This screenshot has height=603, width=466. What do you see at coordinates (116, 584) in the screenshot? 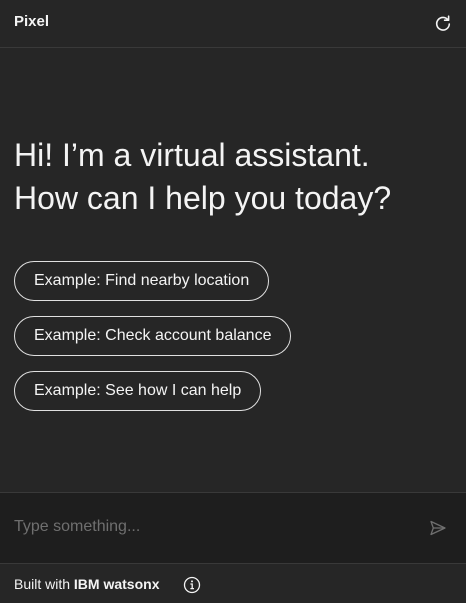
I see `footer-brand: IBM watsonx` at bounding box center [116, 584].